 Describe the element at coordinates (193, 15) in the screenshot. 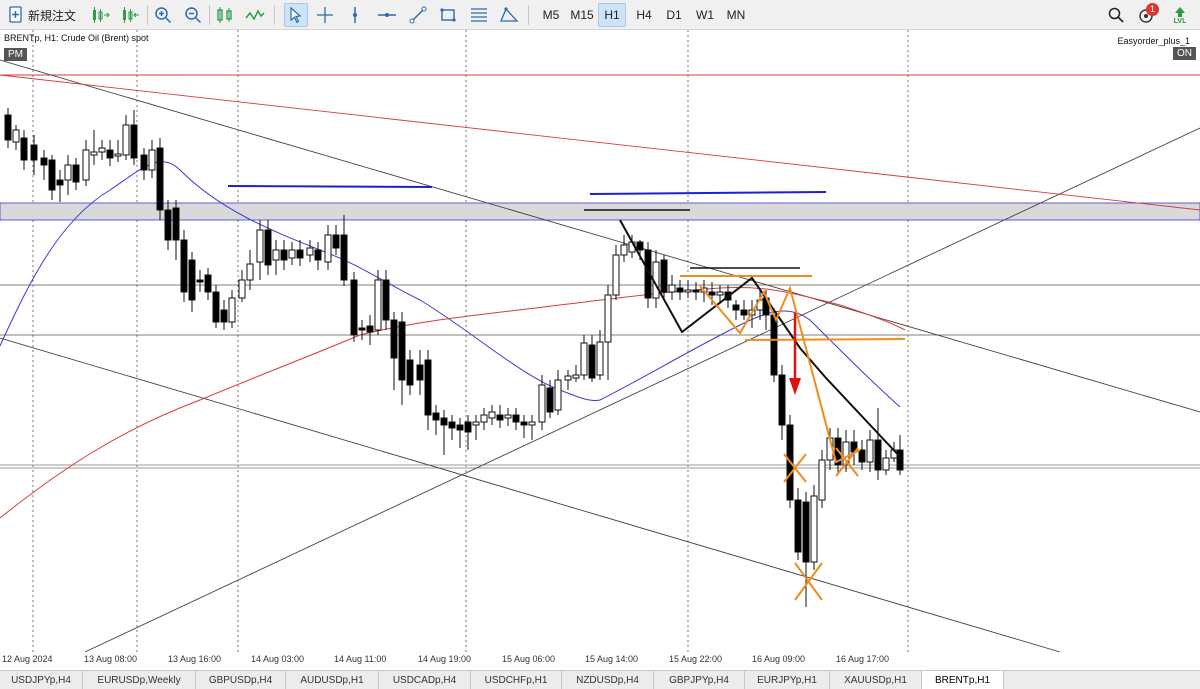

I see `zoom-out-button` at that location.